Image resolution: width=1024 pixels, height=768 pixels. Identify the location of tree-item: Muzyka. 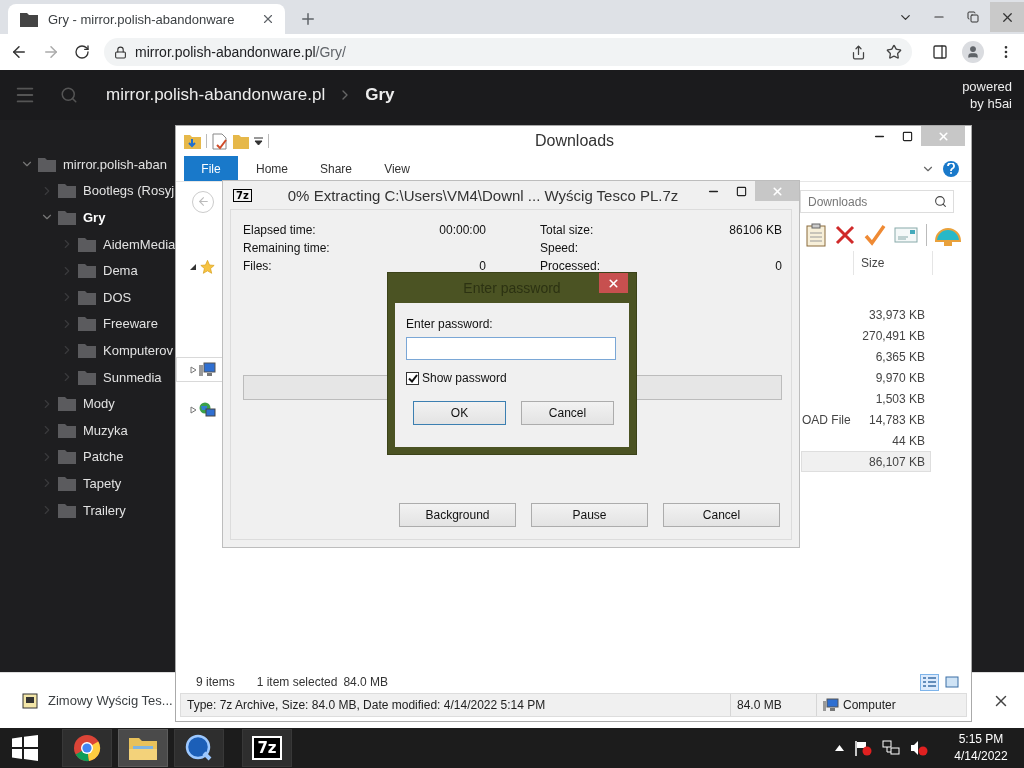
(105, 430).